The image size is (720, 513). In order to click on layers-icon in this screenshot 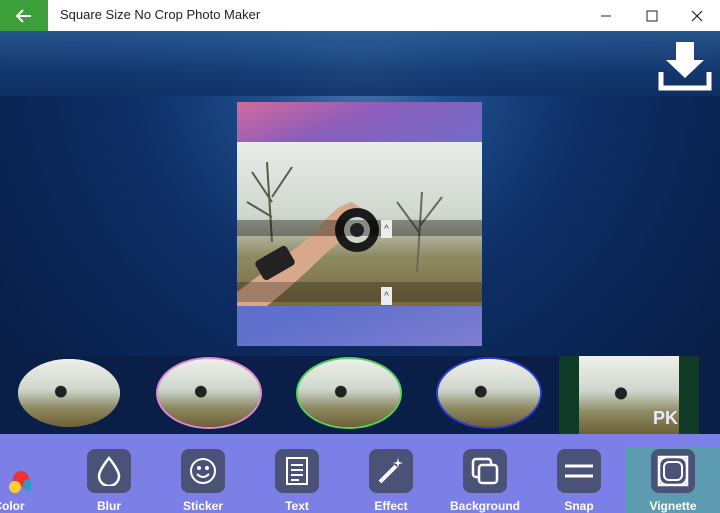, I will do `click(485, 471)`.